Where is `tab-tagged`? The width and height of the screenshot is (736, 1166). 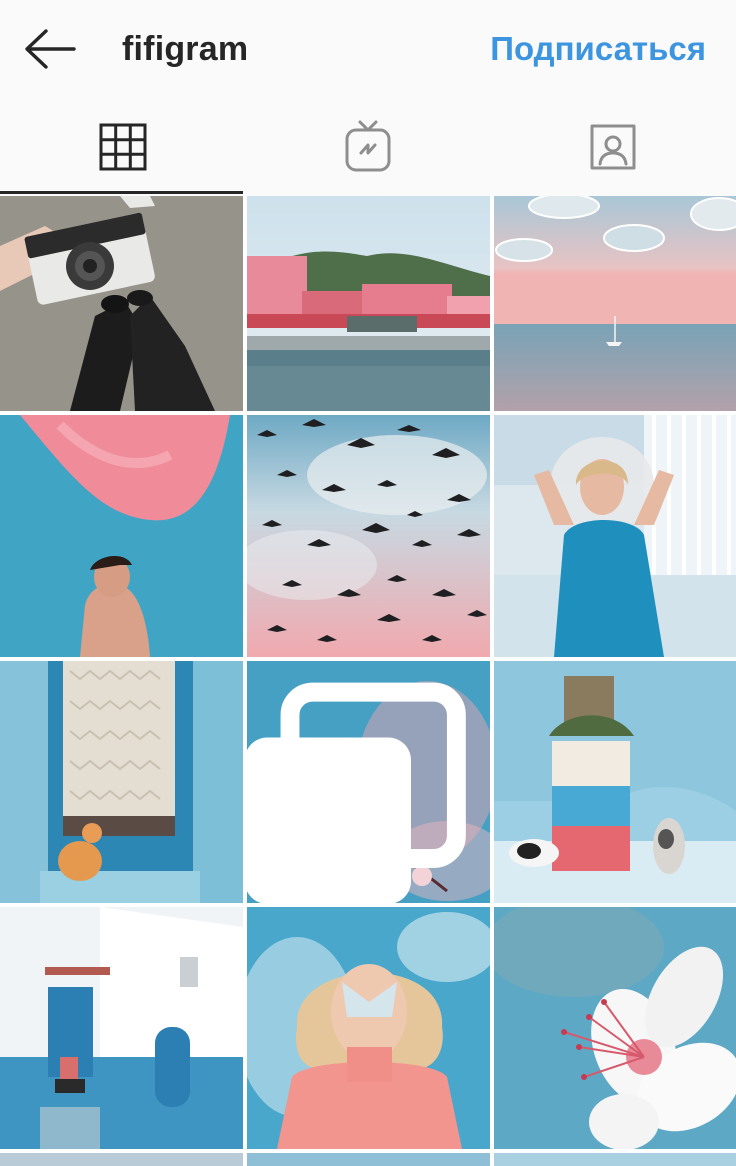
tab-tagged is located at coordinates (612, 147).